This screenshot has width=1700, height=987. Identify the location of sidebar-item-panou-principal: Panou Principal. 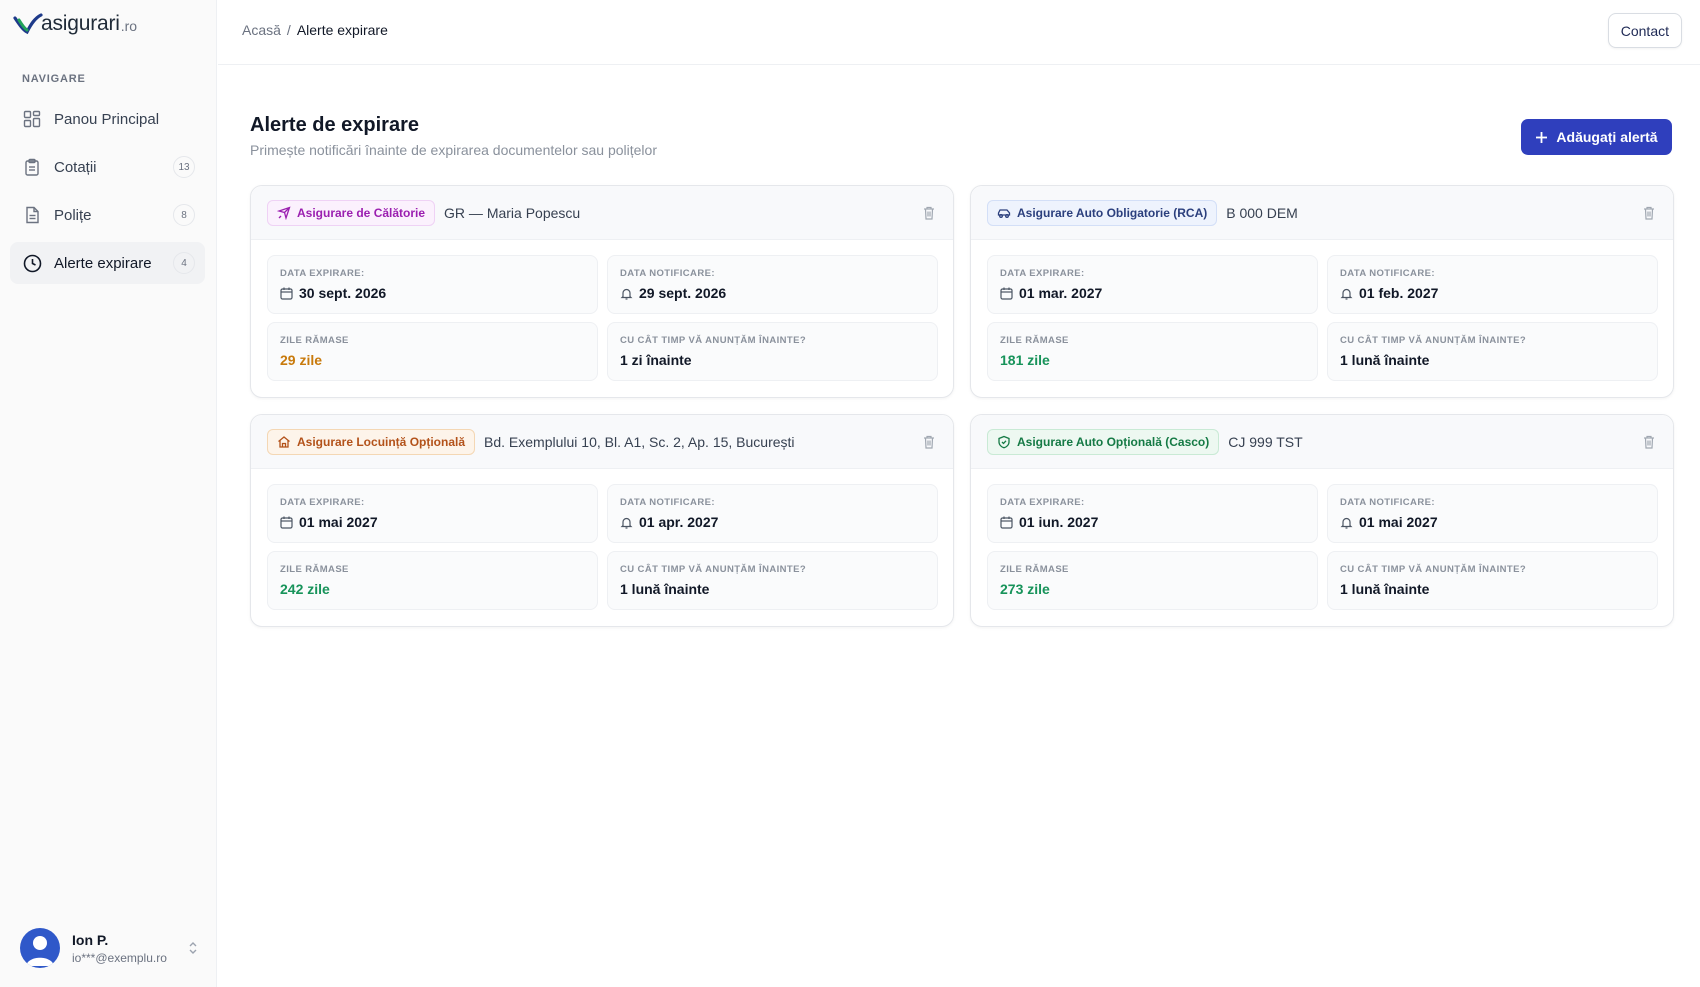
(107, 119).